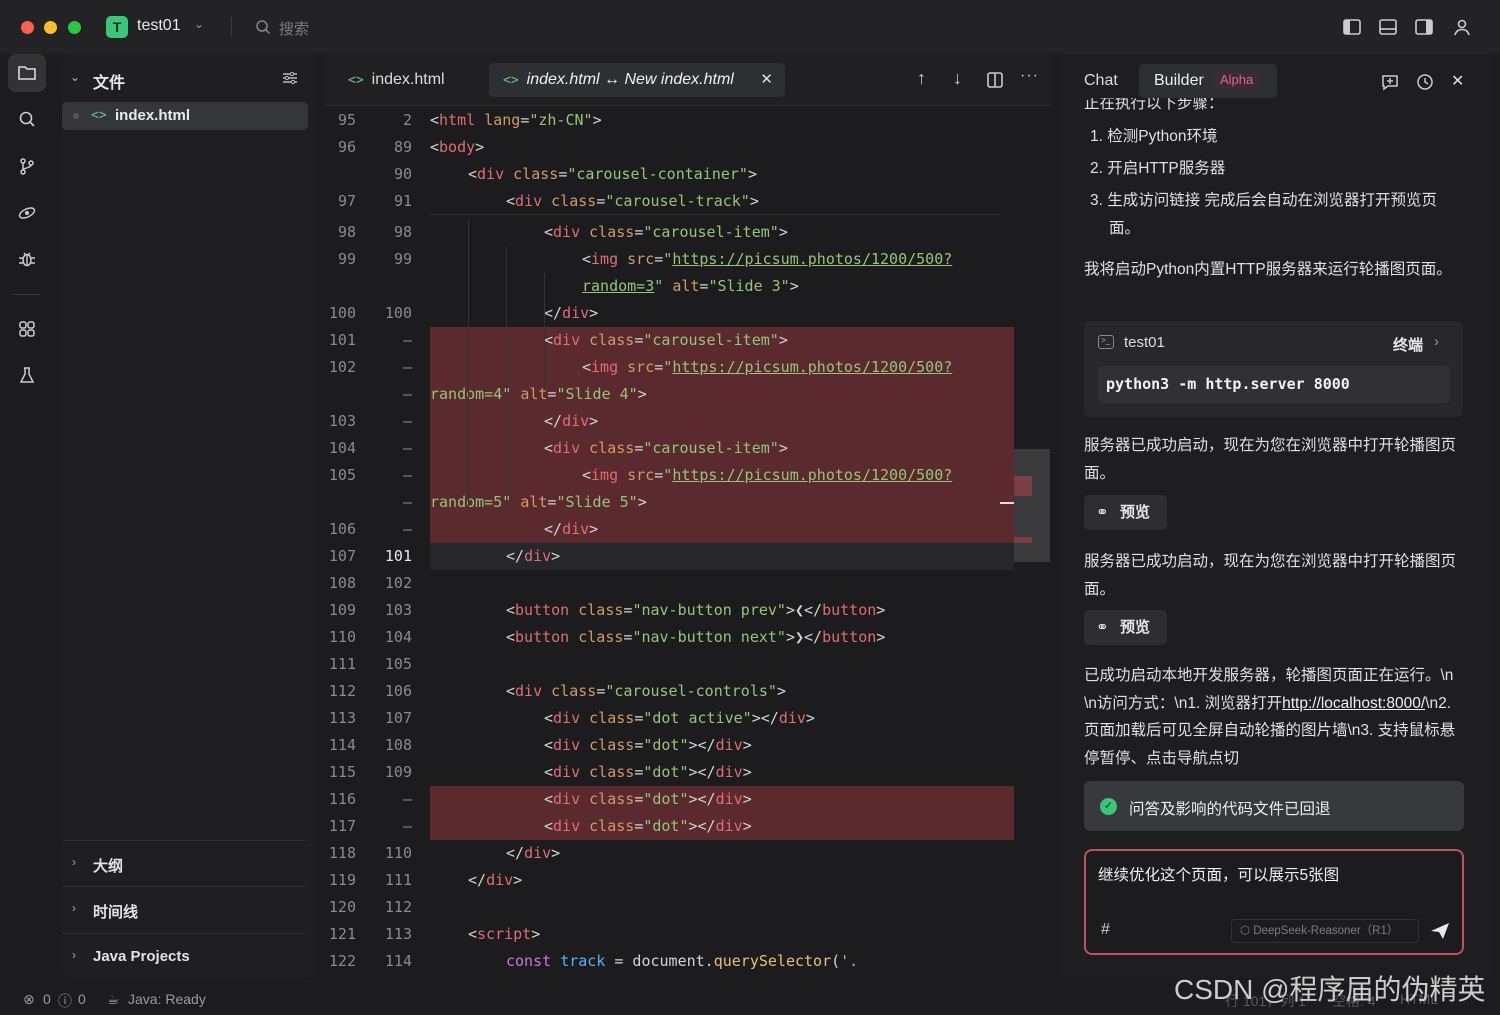 This screenshot has width=1500, height=1015. I want to click on code-line: 98 98 <div class="carousel-item">, so click(688, 232).